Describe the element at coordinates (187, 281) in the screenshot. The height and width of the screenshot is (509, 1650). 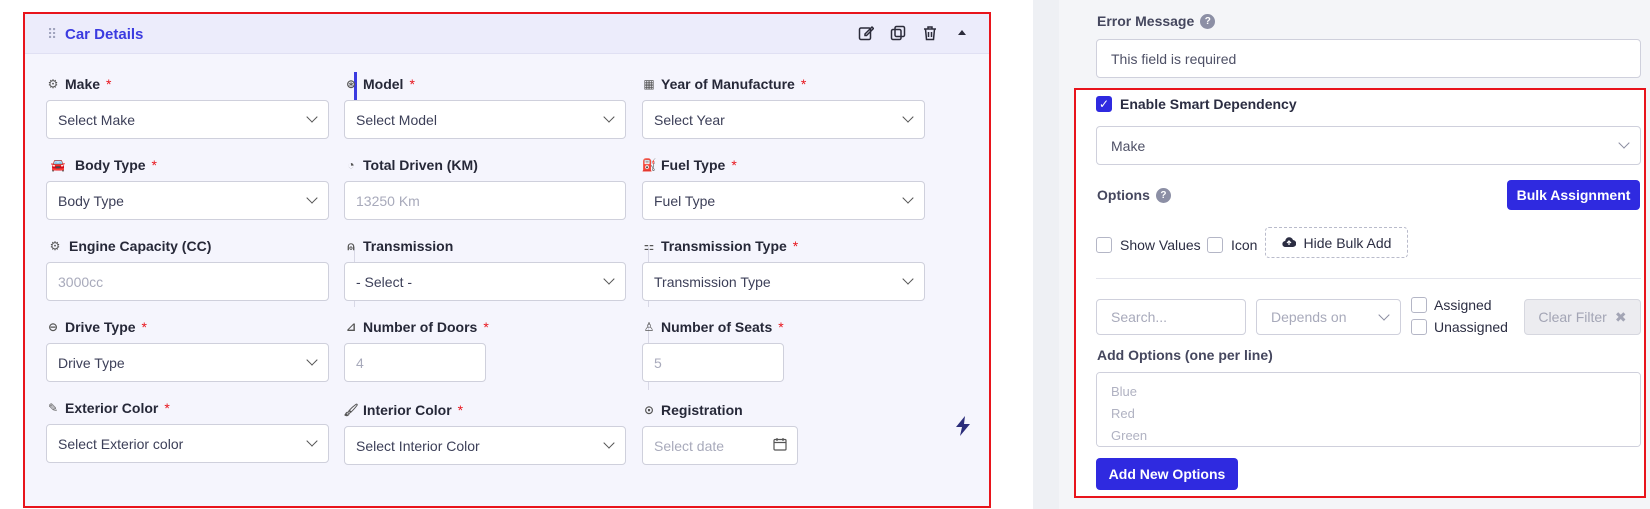
I see `engine-capacity-input: 3000cc` at that location.